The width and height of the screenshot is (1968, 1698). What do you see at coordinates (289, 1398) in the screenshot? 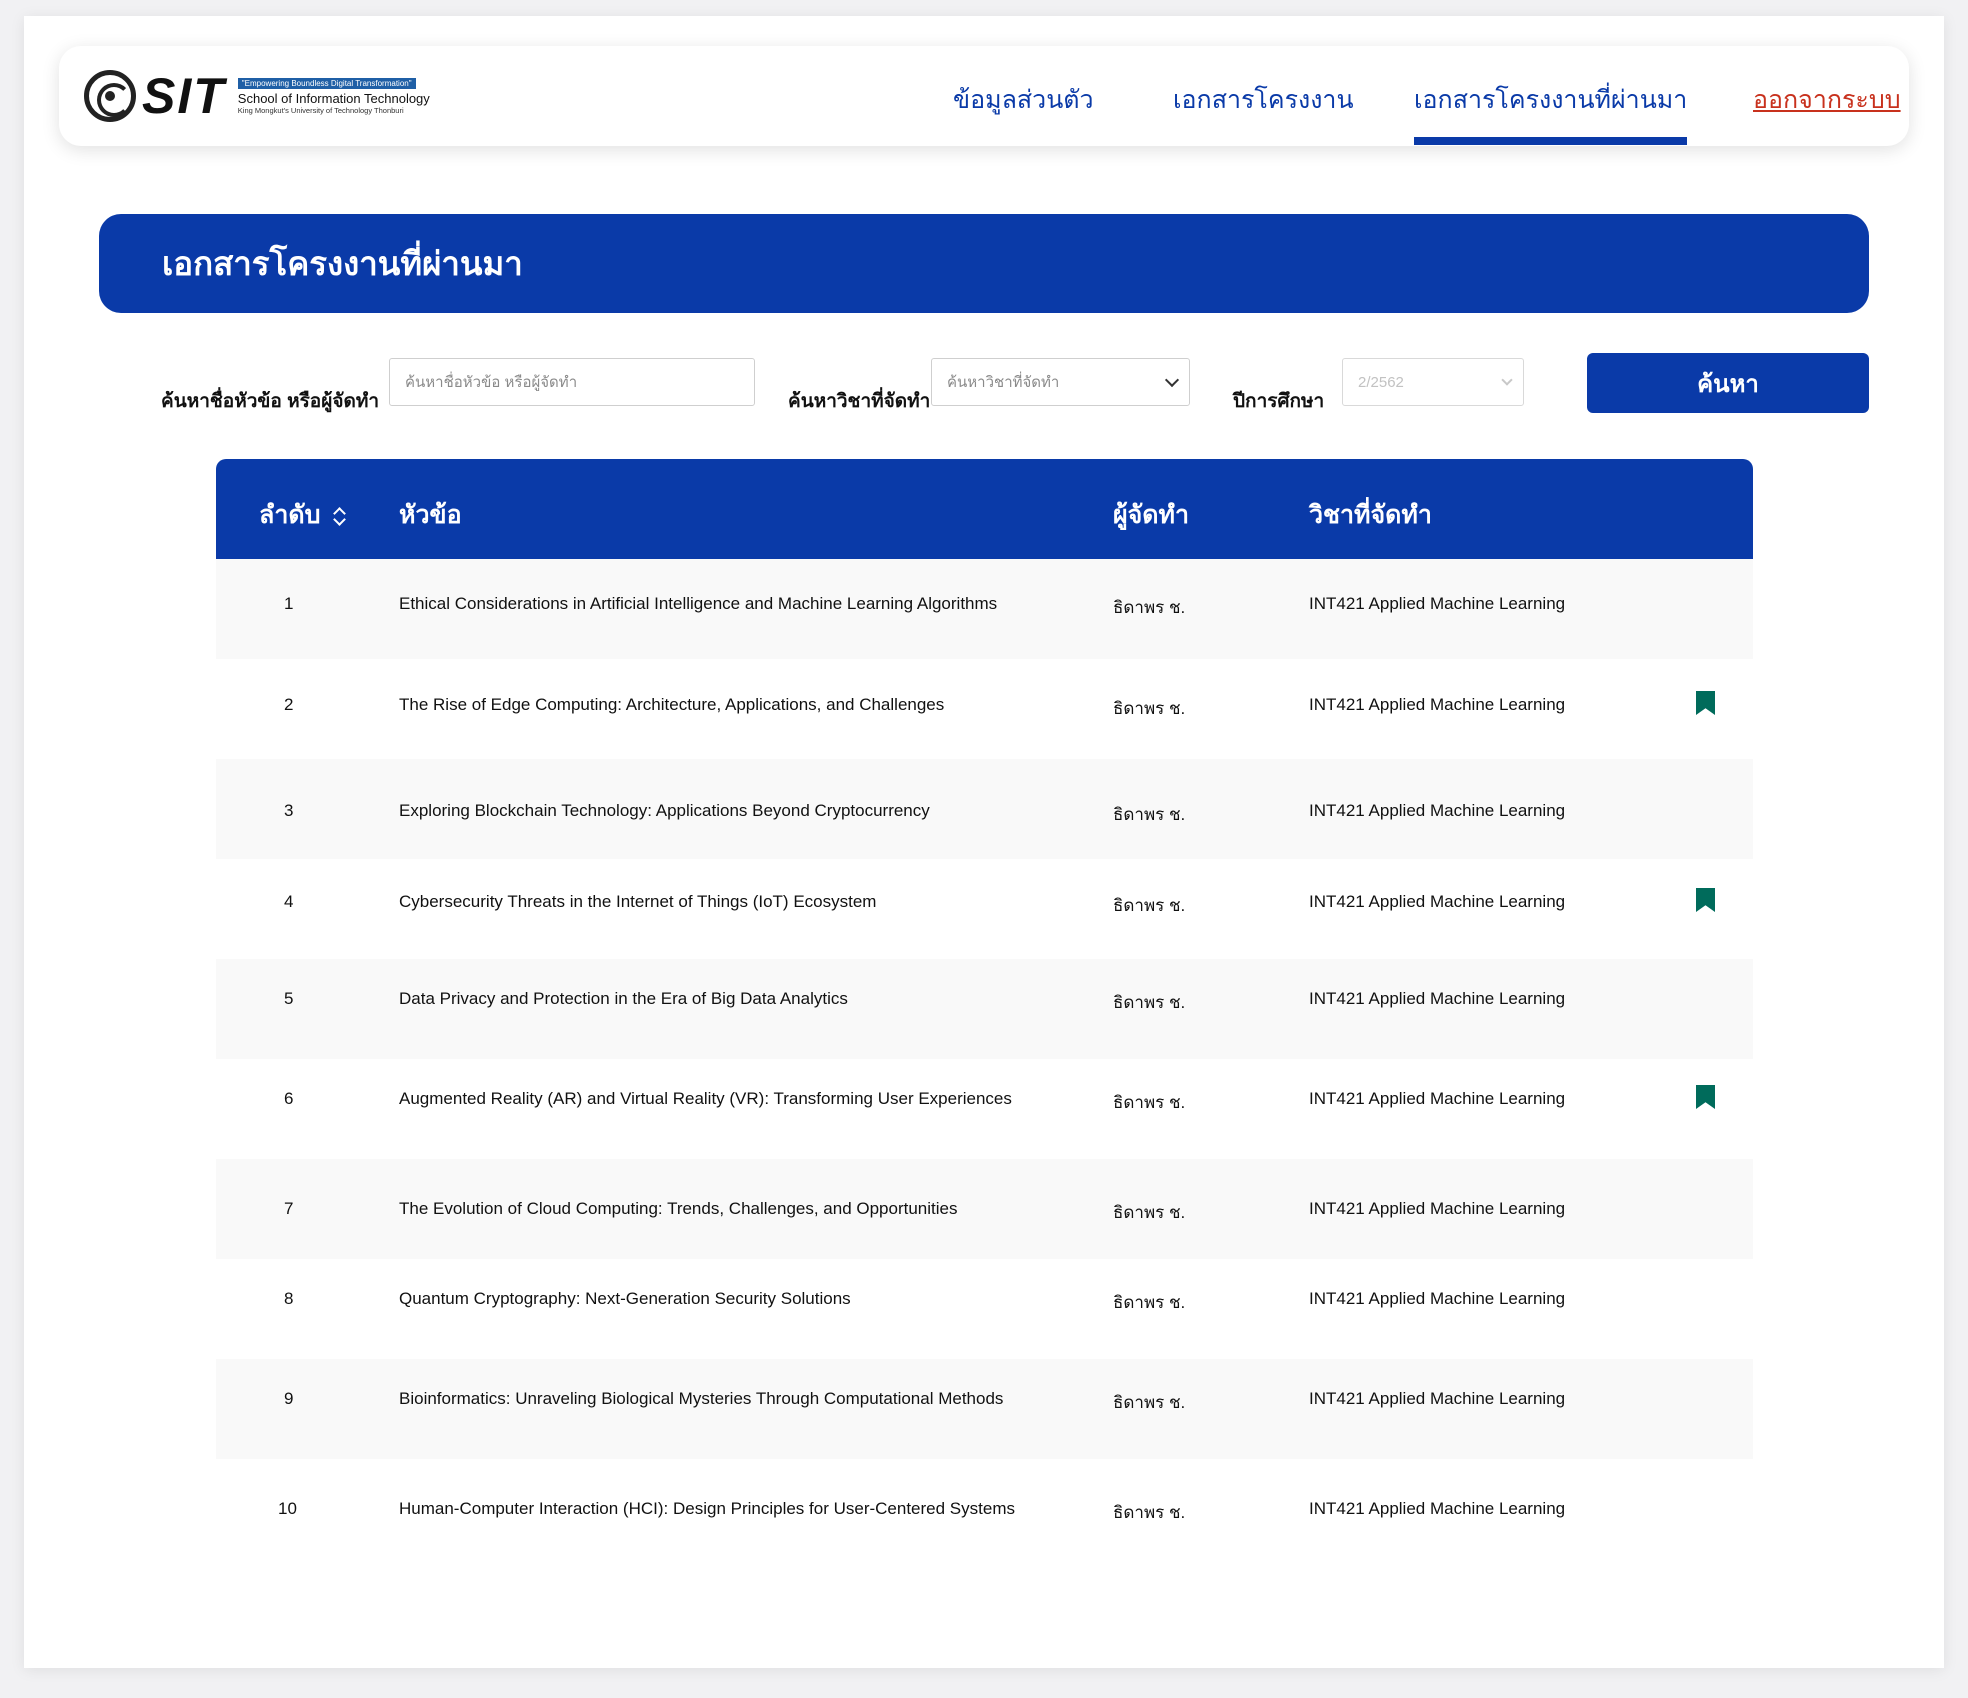
I see `row-number: 9` at bounding box center [289, 1398].